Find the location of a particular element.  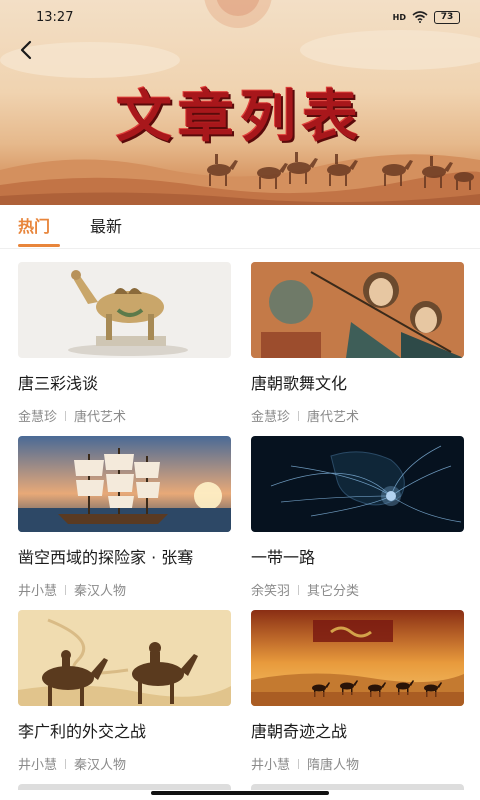

article-card: 李广利的外交之战 井小慧 秦汉人物 is located at coordinates (124, 691).